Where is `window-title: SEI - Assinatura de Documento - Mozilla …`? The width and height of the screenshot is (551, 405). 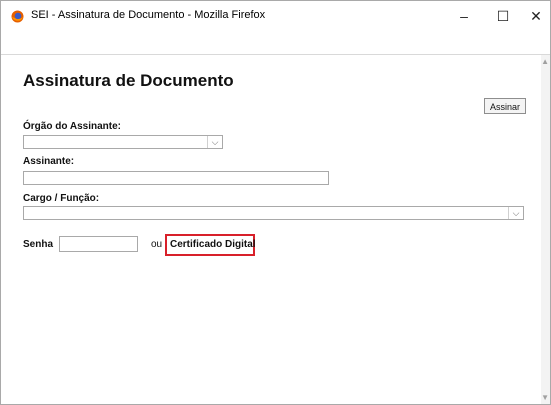 window-title: SEI - Assinatura de Documento - Mozilla … is located at coordinates (148, 15).